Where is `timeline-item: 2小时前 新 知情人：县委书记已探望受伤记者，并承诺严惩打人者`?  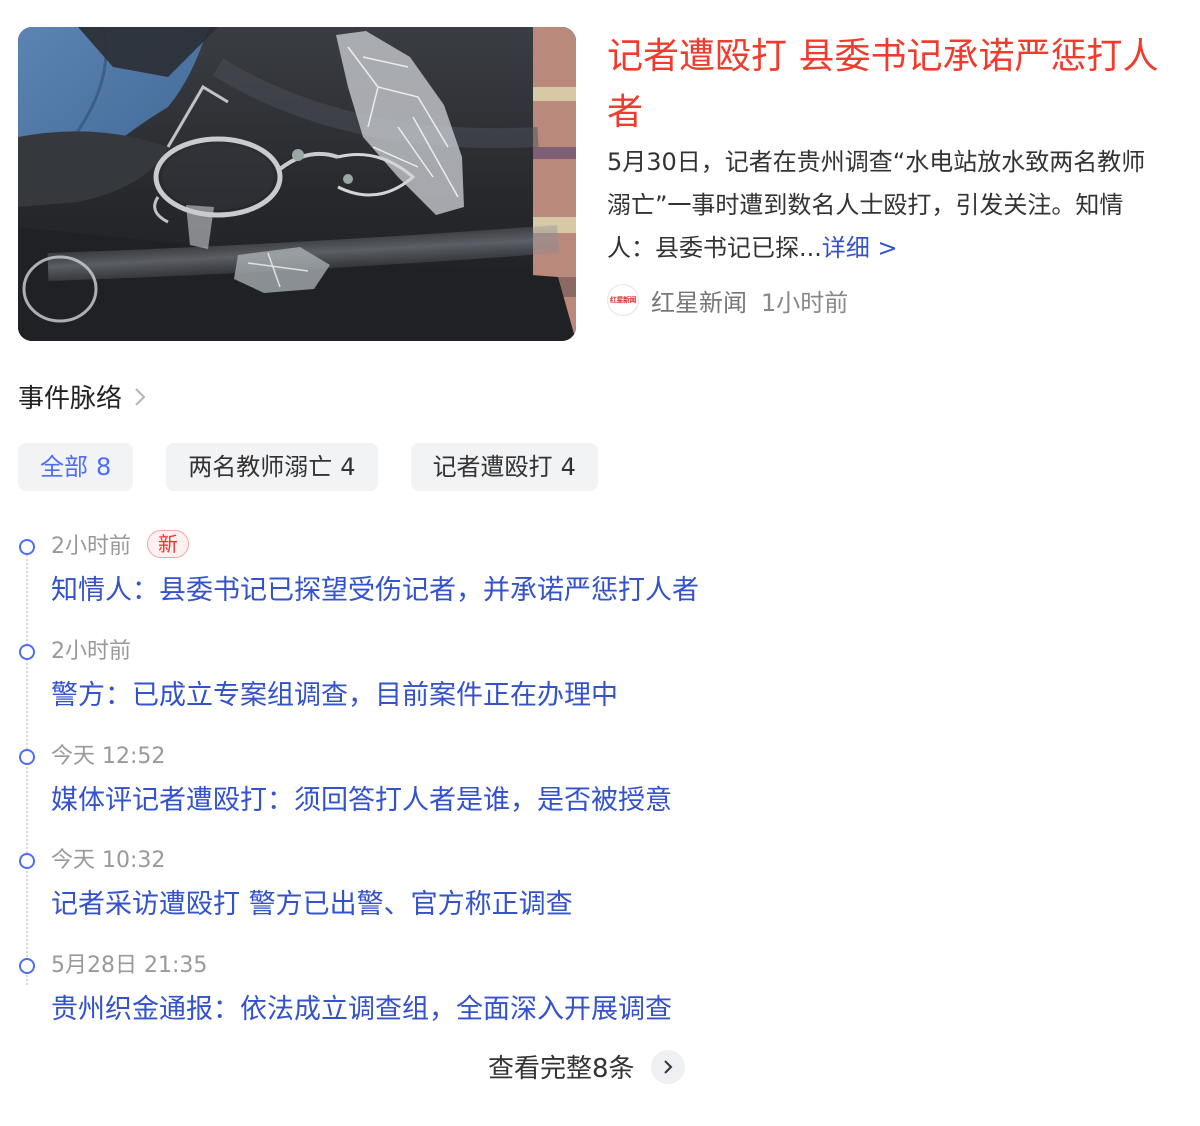
timeline-item: 2小时前 新 知情人：县委书记已探望受伤记者，并承诺严惩打人者 is located at coordinates (600, 577).